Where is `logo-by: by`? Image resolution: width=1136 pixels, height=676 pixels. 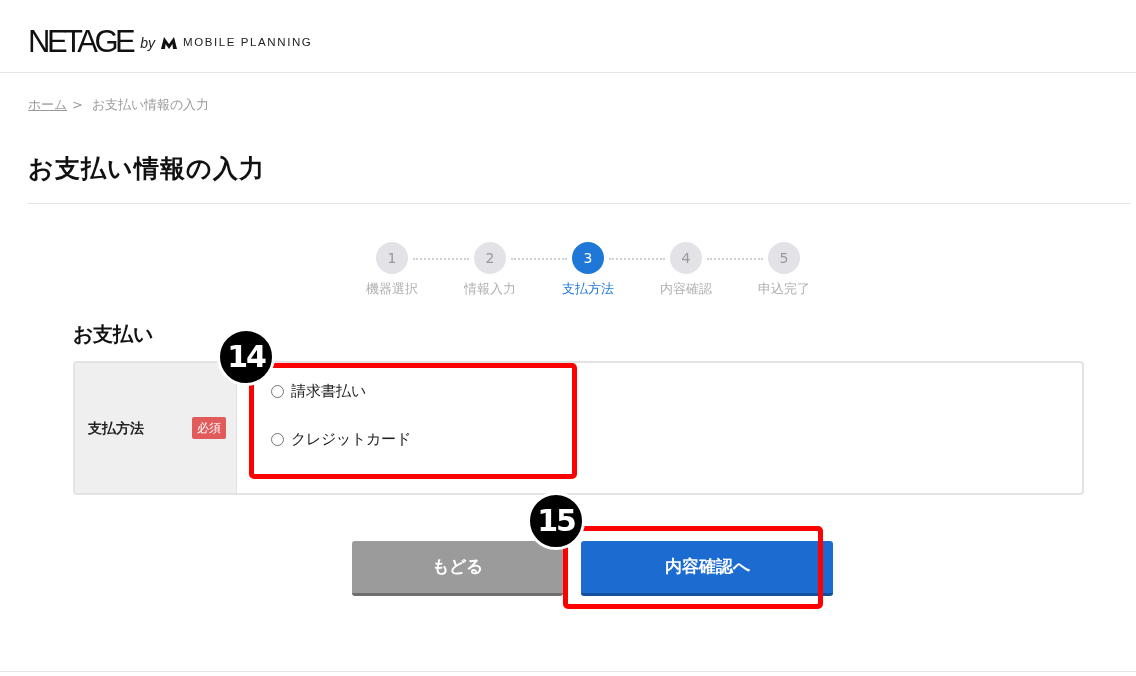
logo-by: by is located at coordinates (147, 43).